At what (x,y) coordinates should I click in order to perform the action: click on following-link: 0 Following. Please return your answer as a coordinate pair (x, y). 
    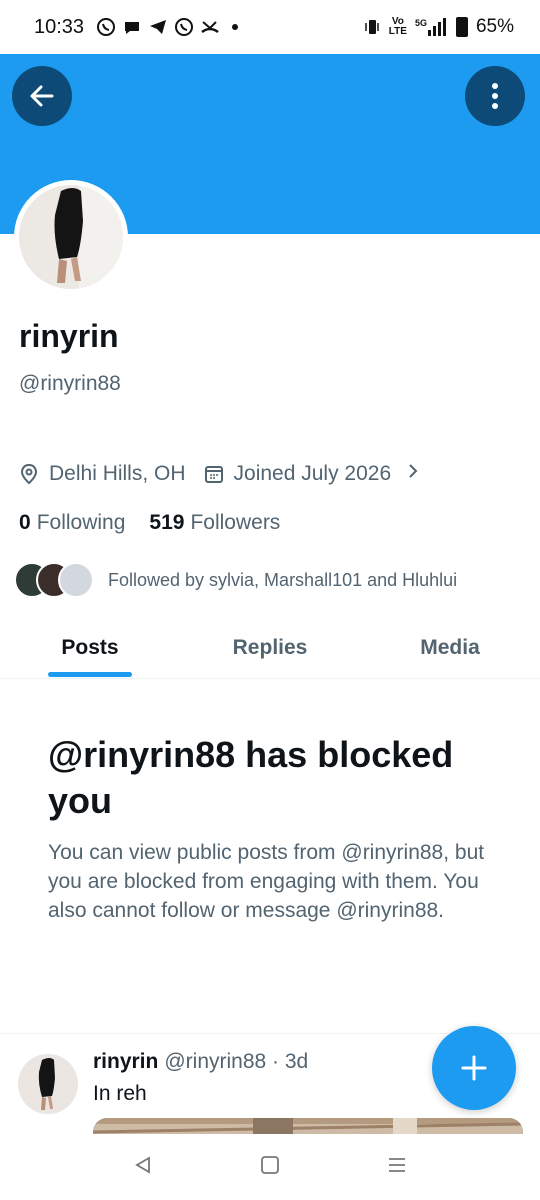
    Looking at the image, I should click on (72, 523).